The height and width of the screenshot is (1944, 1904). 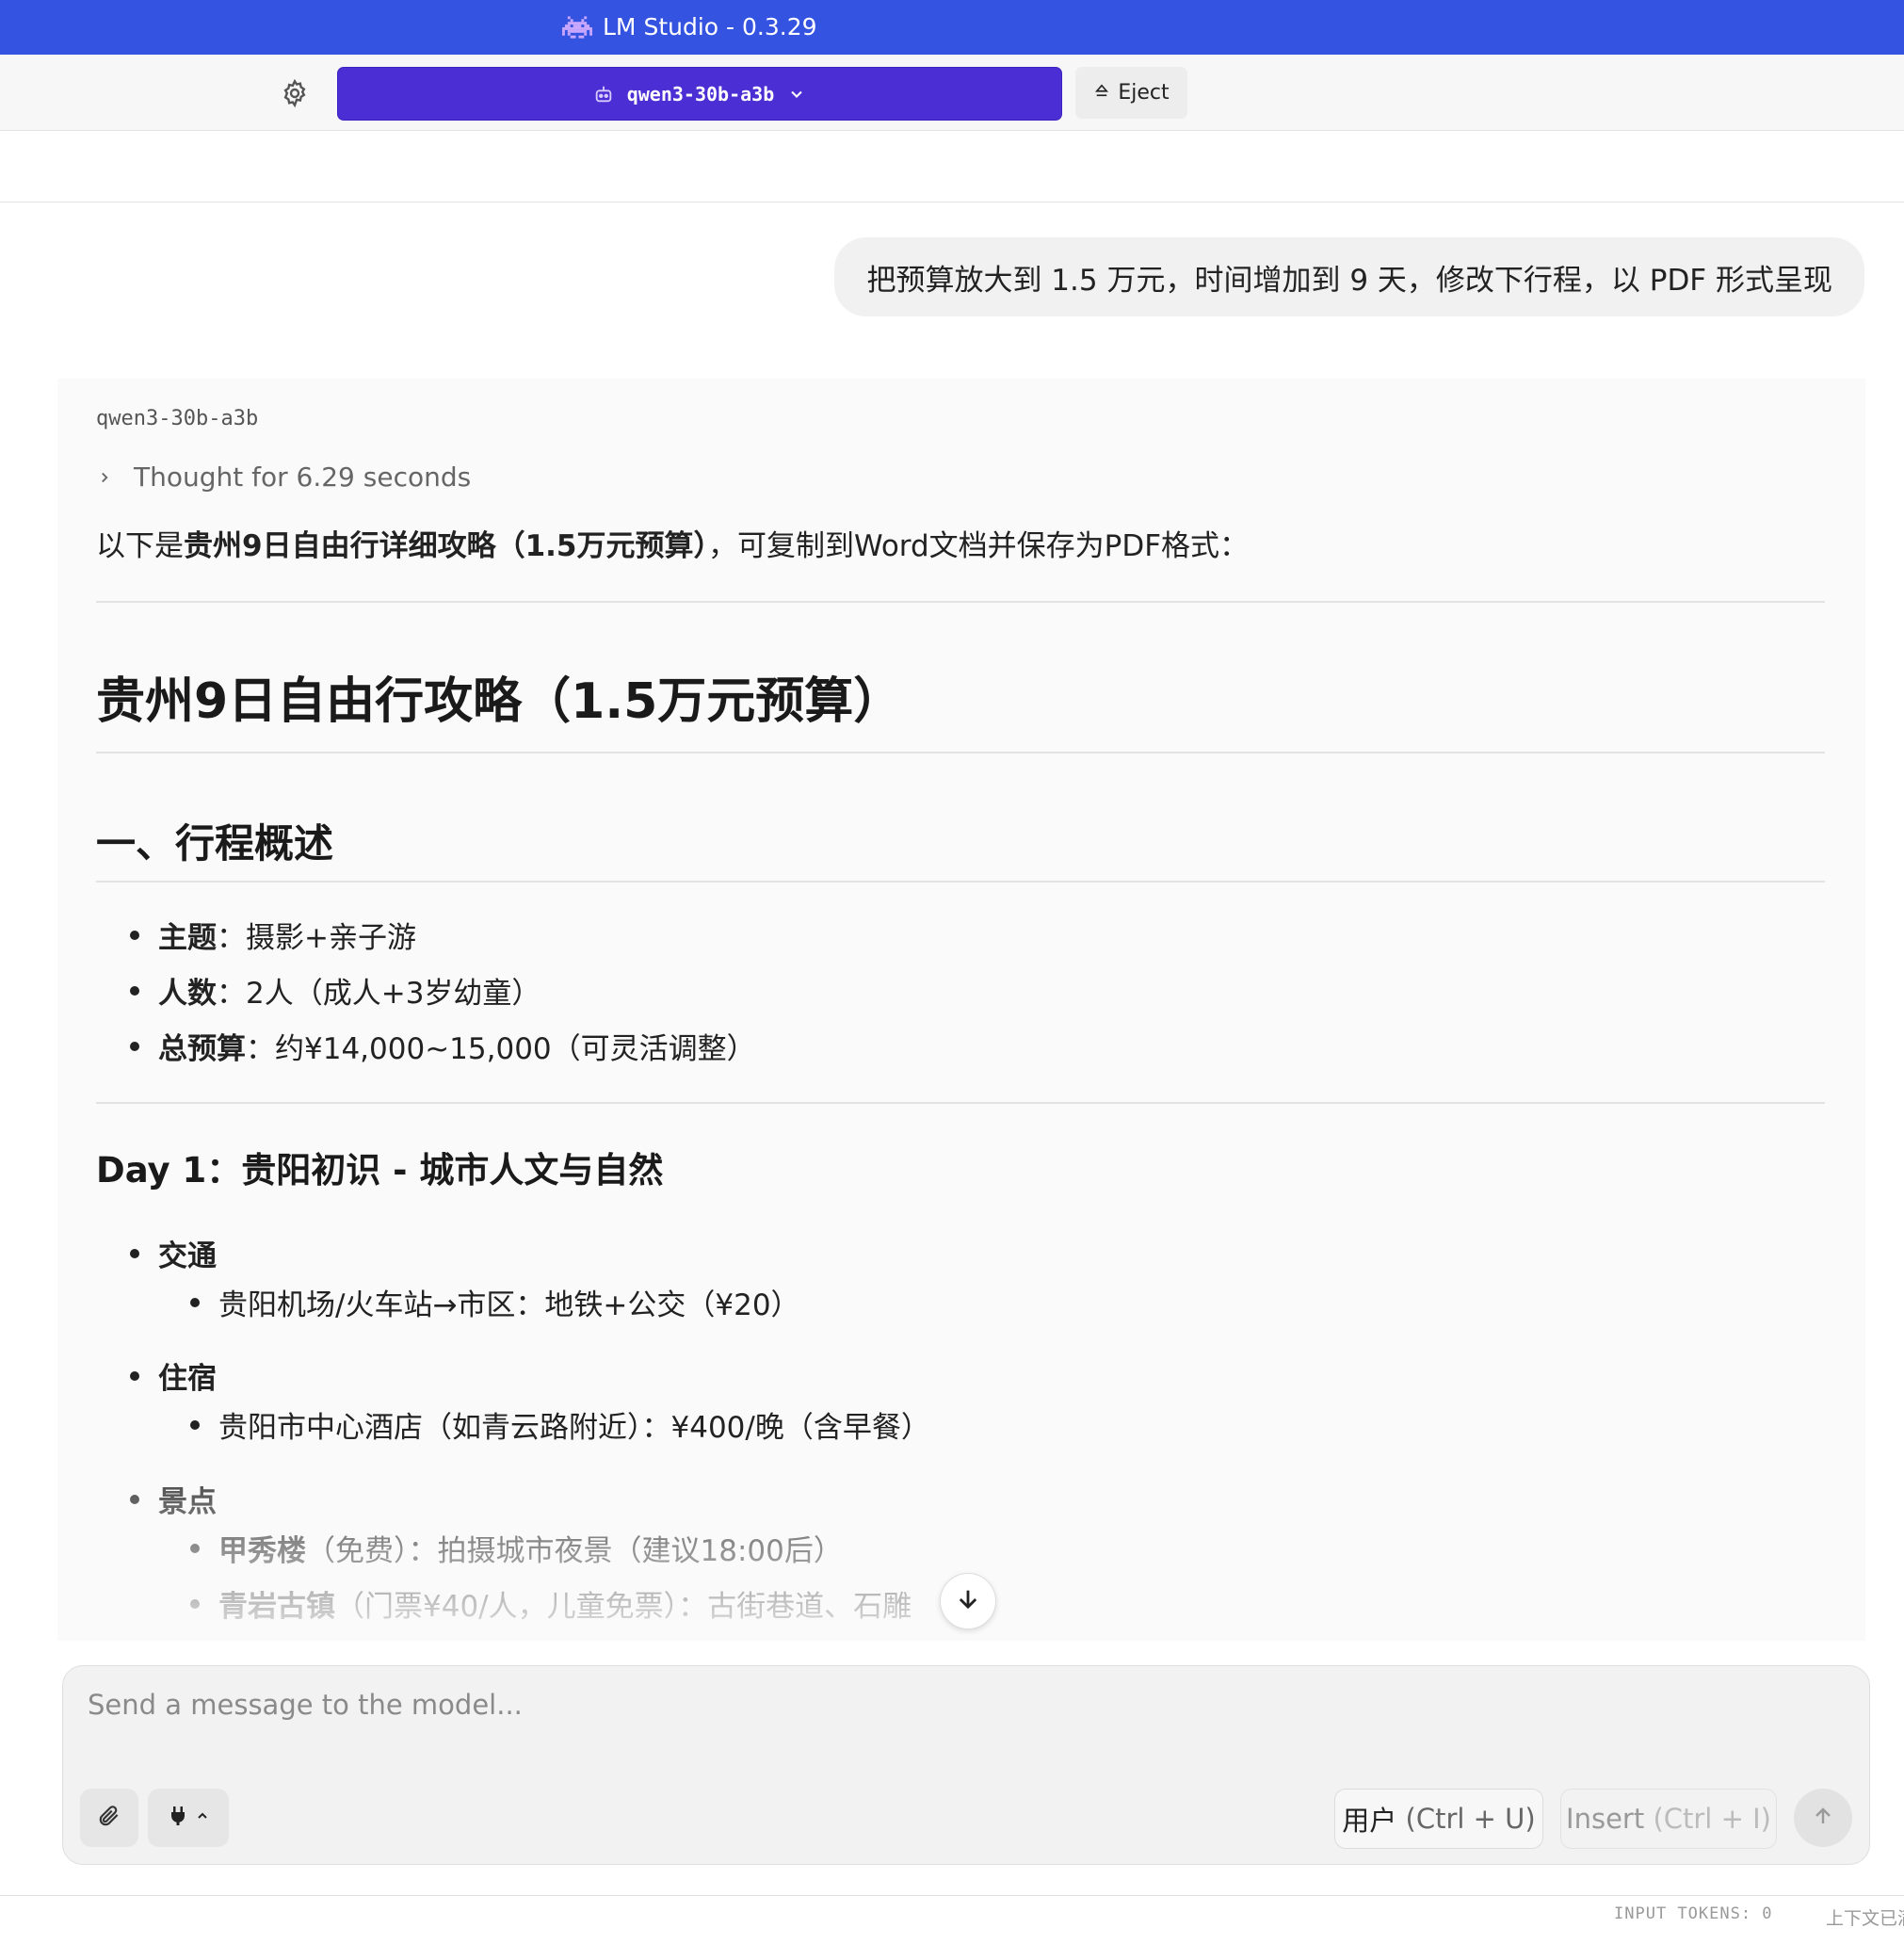 What do you see at coordinates (380, 1170) in the screenshot?
I see `day-heading: Day 1：贵阳初识 - 城市人文与自然` at bounding box center [380, 1170].